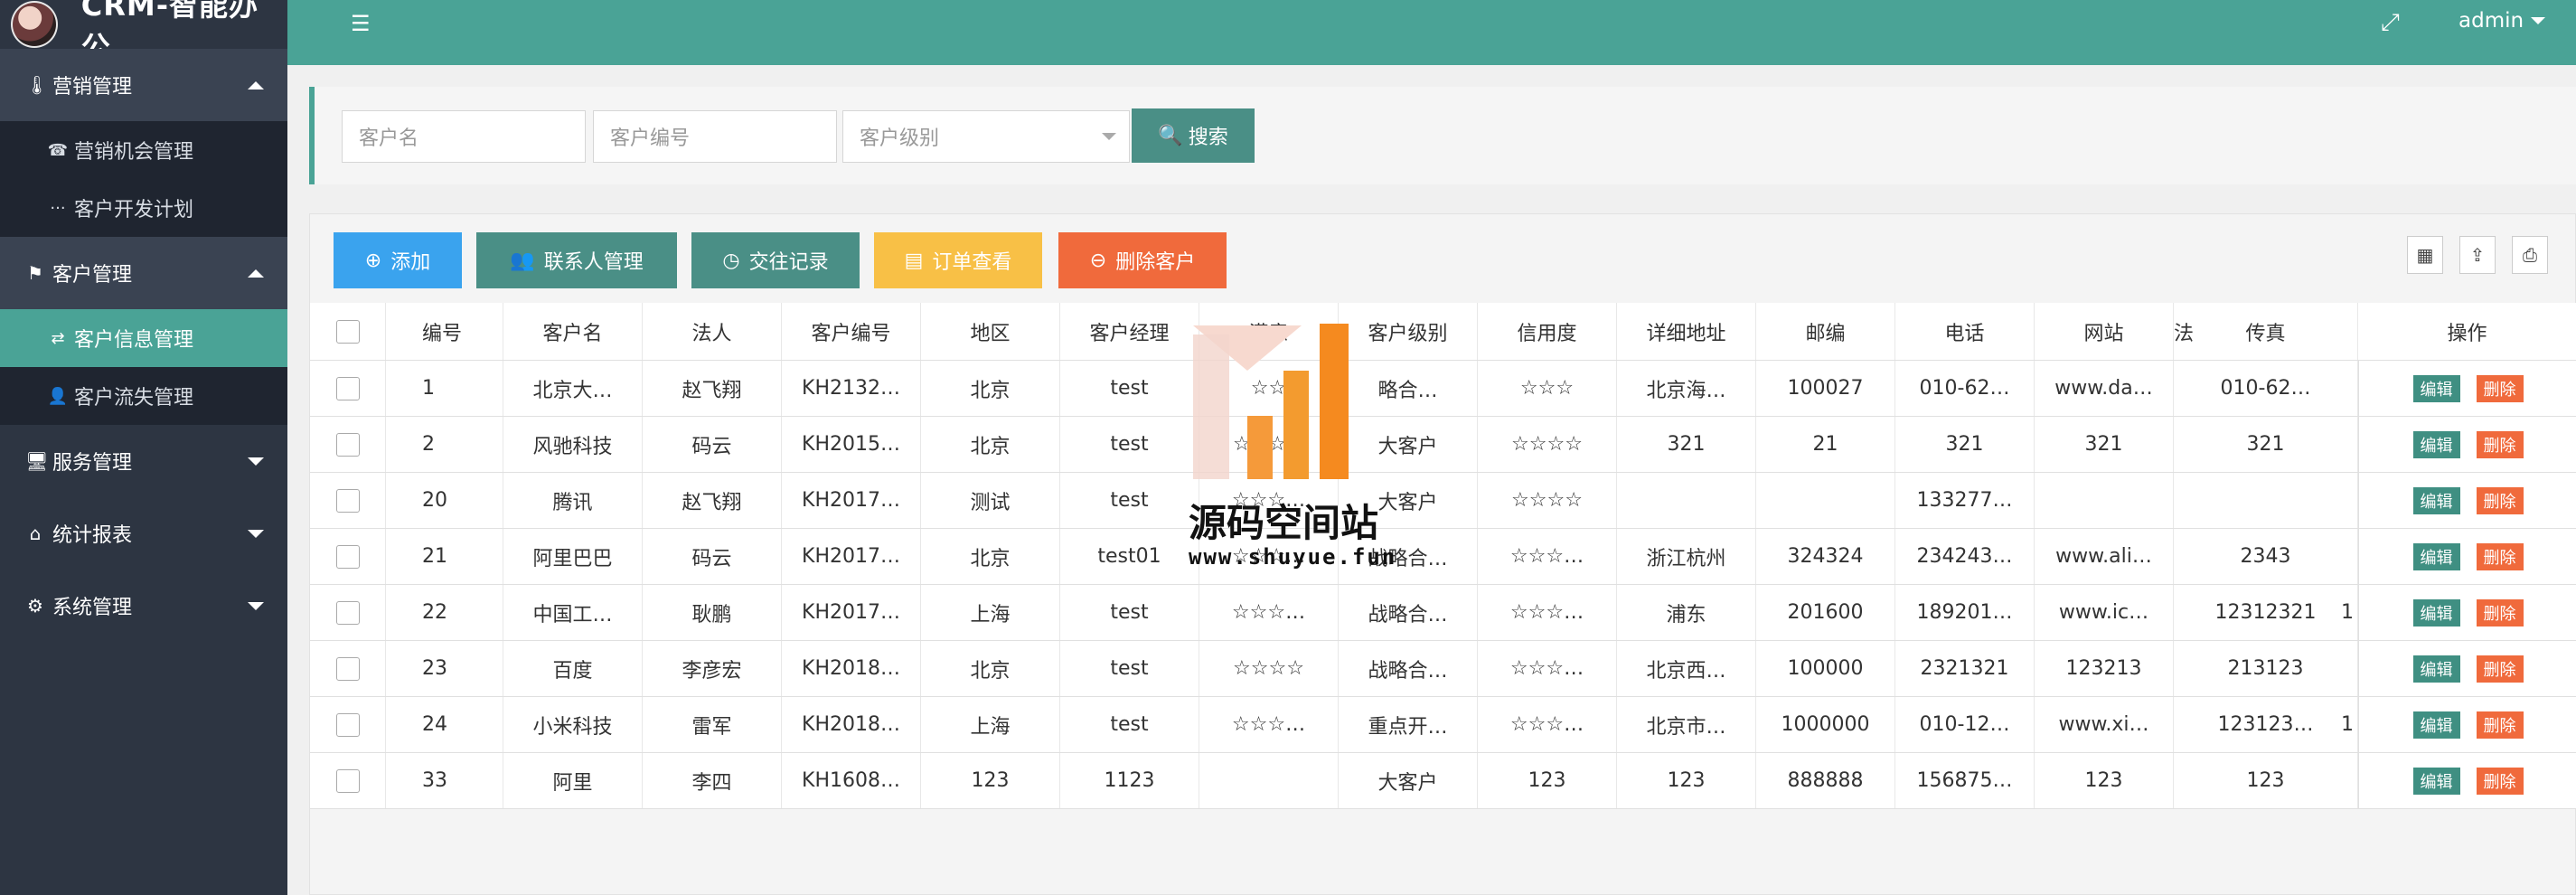  Describe the element at coordinates (143, 32) in the screenshot. I see `brand: CRM-智能办公` at that location.